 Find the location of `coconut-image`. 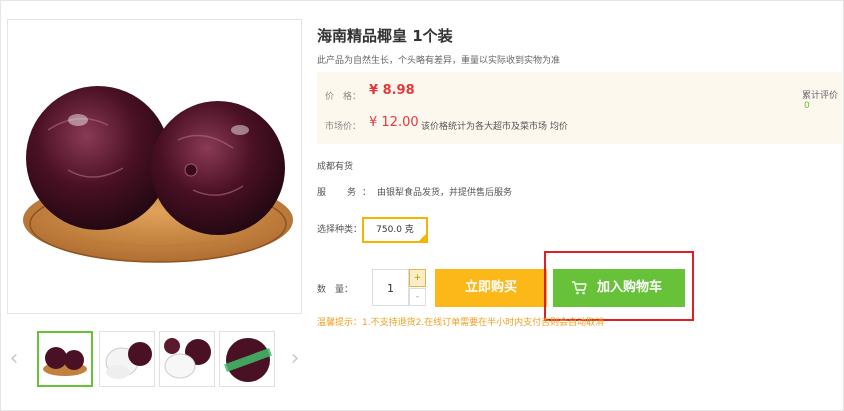

coconut-image is located at coordinates (158, 174).